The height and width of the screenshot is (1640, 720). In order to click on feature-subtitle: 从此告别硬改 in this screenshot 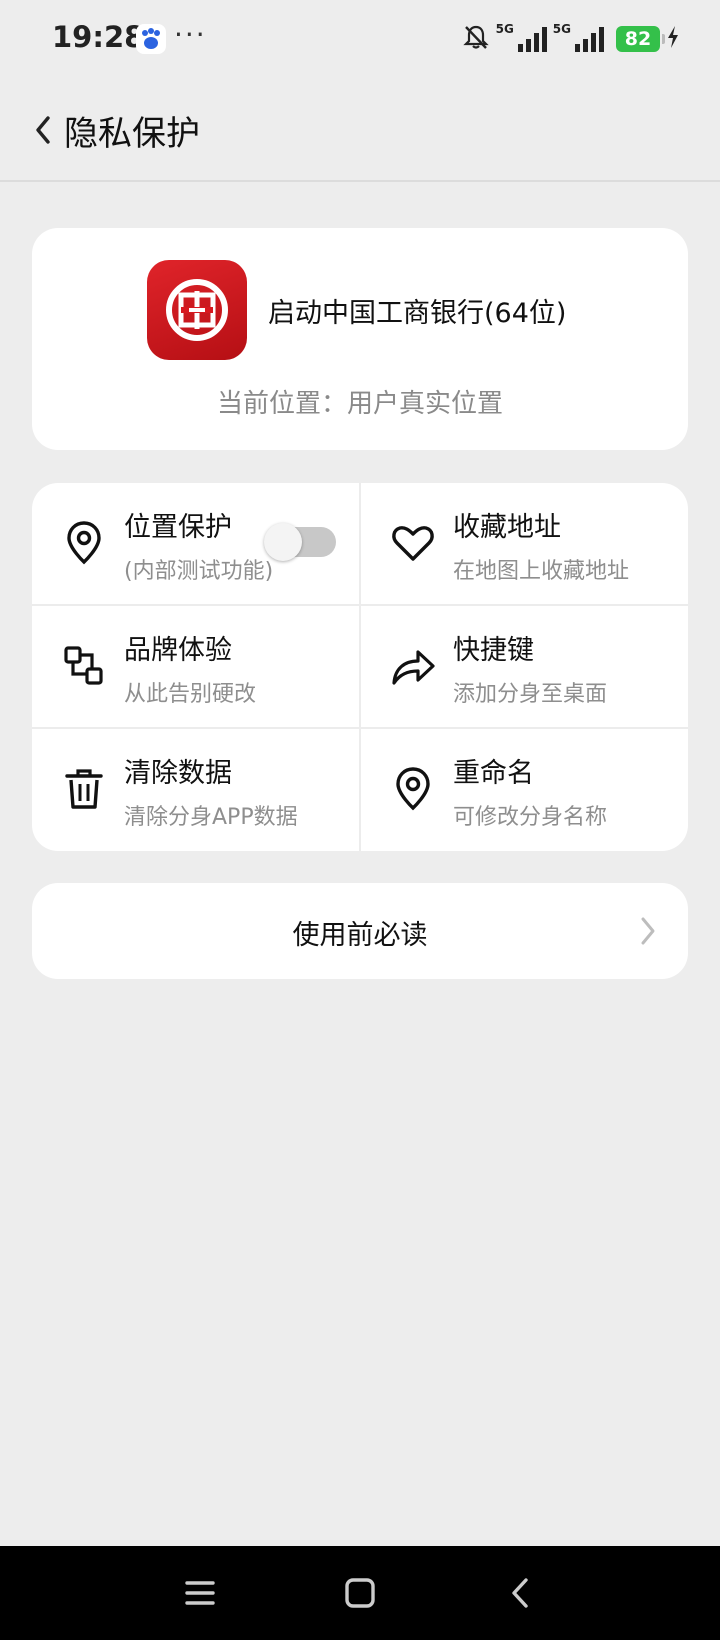, I will do `click(190, 694)`.